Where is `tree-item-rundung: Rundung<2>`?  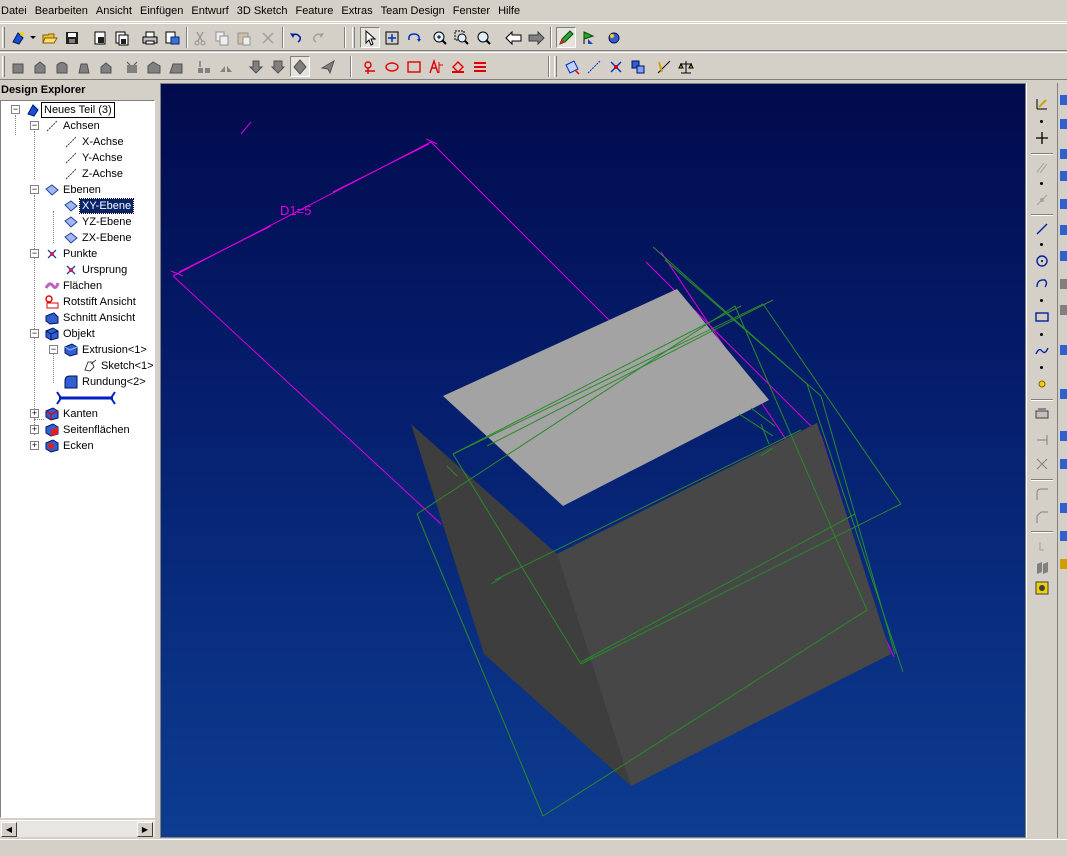 tree-item-rundung: Rundung<2> is located at coordinates (105, 382).